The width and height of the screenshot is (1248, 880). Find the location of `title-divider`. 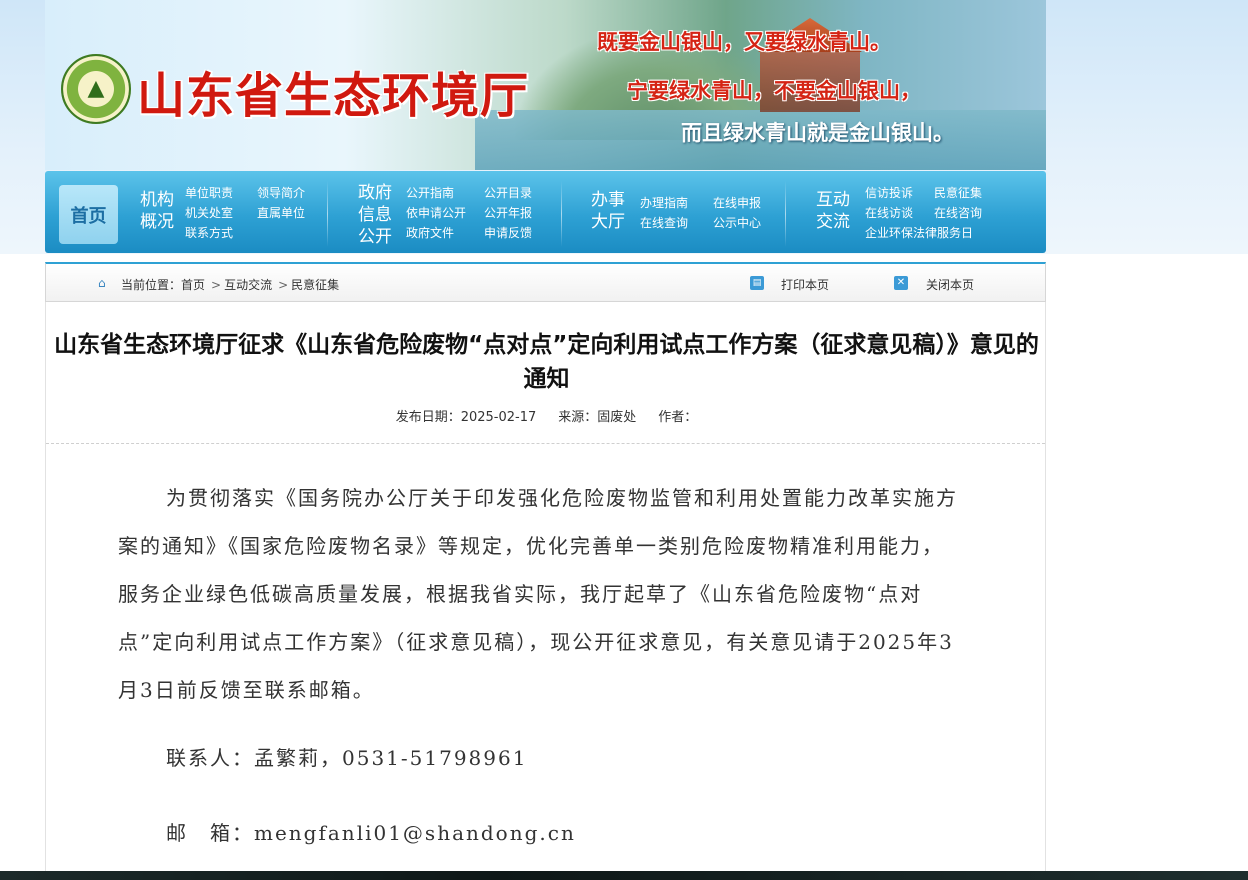

title-divider is located at coordinates (545, 443).